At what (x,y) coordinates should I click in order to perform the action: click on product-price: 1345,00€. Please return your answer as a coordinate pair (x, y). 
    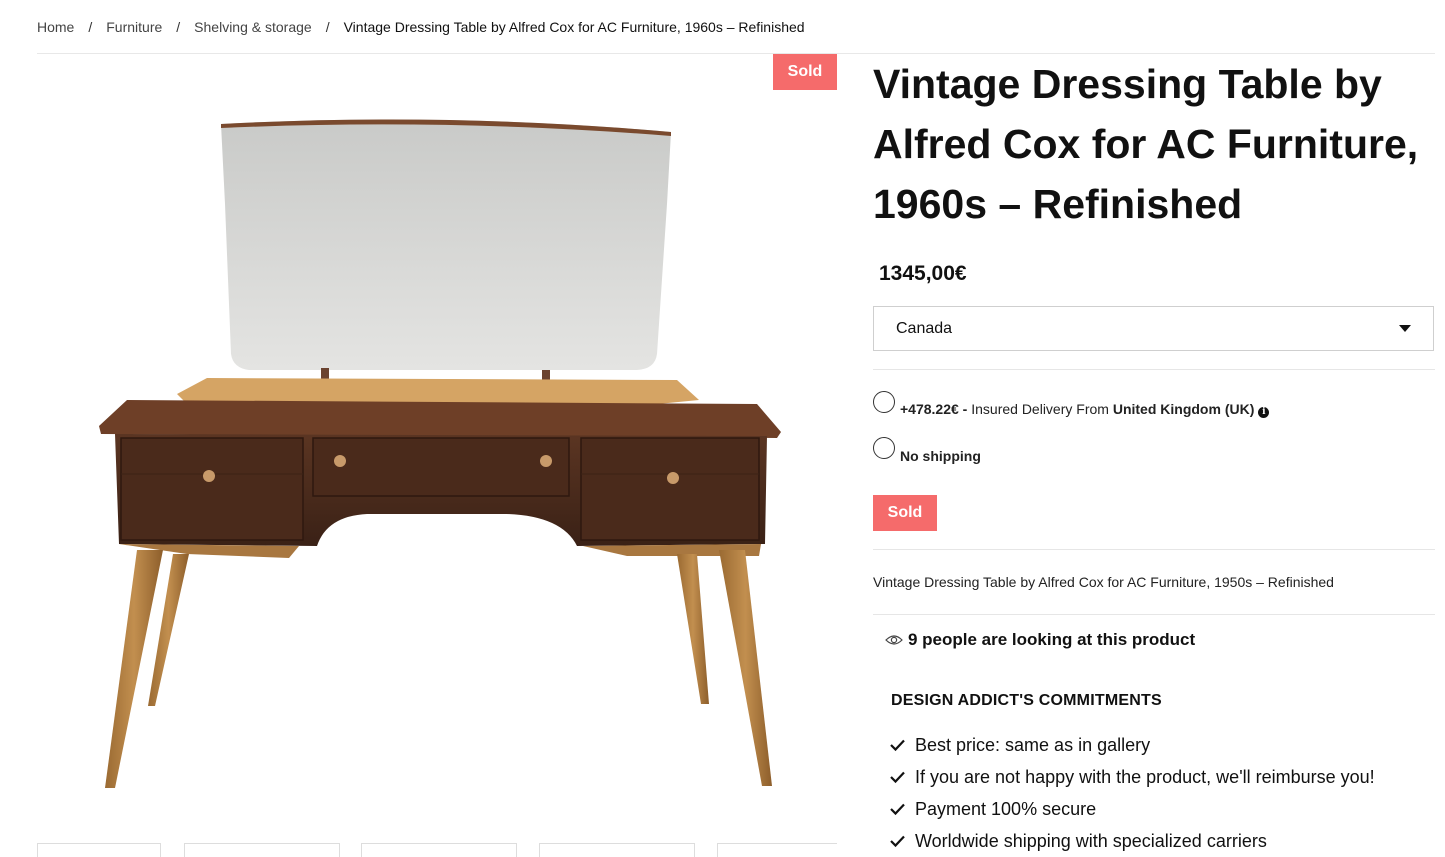
    Looking at the image, I should click on (923, 273).